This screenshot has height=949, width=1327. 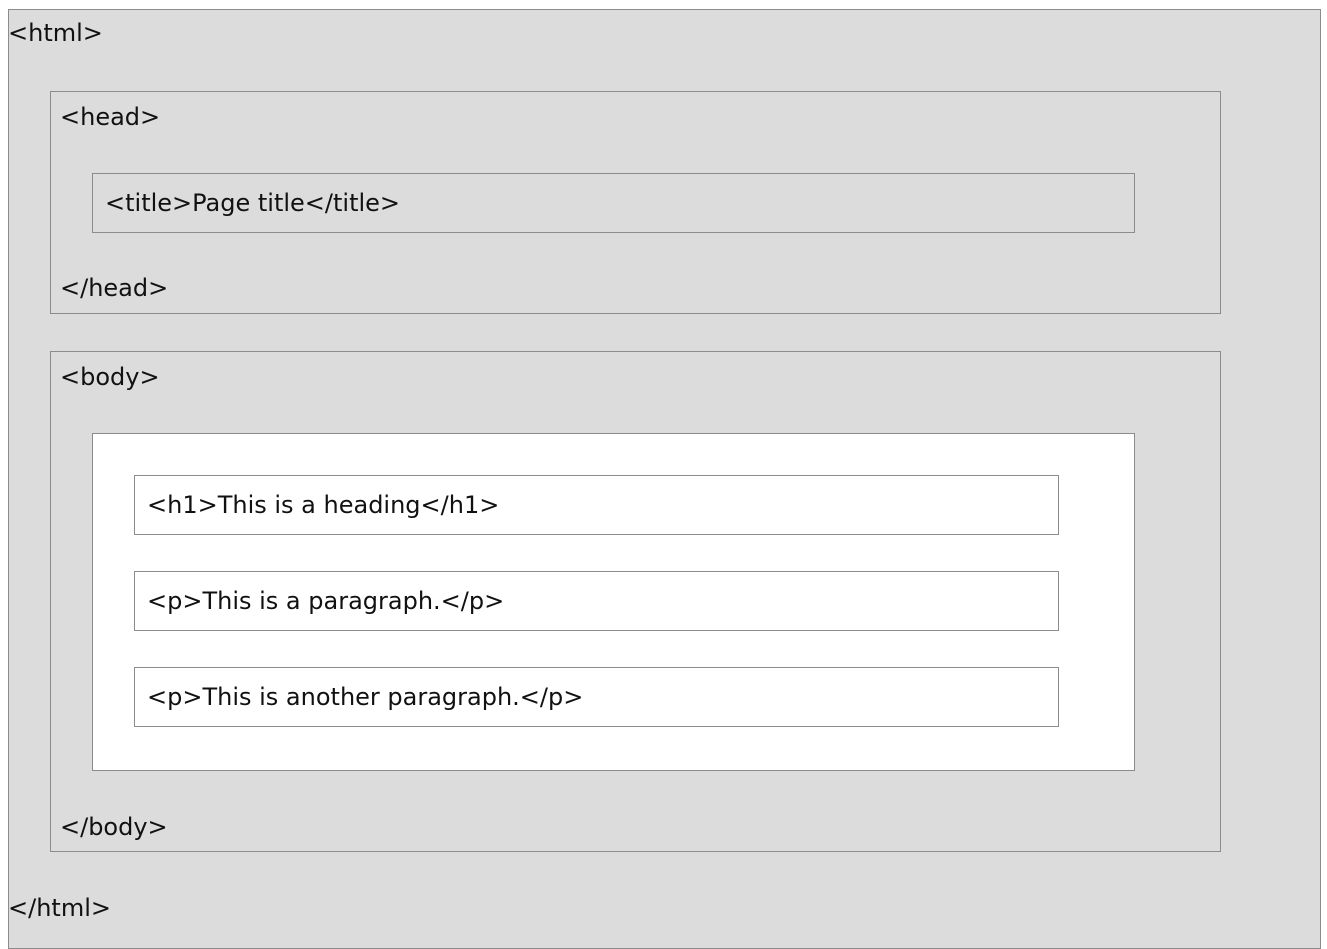 What do you see at coordinates (110, 117) in the screenshot?
I see `head-open-tag: <head>` at bounding box center [110, 117].